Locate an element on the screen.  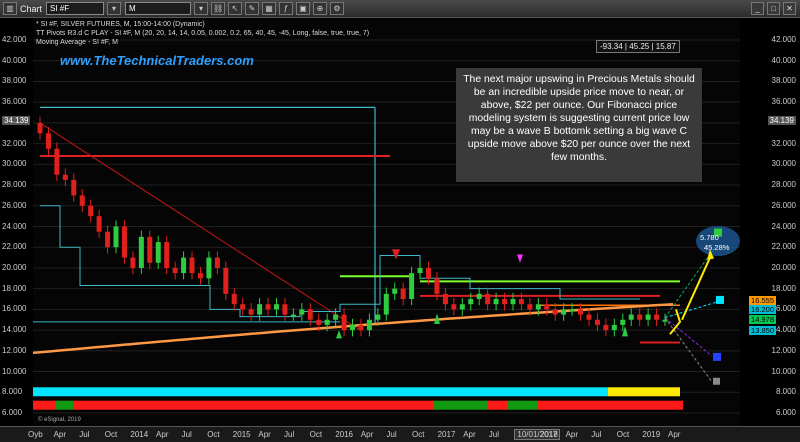
price-axis-label: 38.000 is located at coordinates (783, 81).